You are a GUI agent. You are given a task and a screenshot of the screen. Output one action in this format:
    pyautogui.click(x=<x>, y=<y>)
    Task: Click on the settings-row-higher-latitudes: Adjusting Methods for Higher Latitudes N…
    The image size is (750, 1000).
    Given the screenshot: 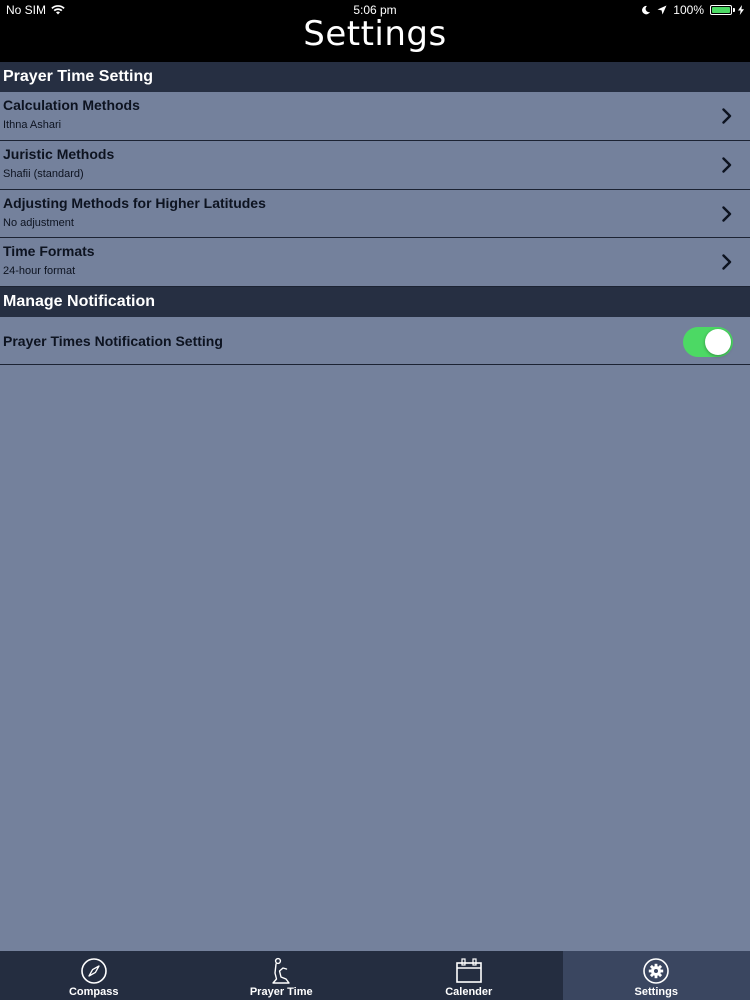 What is the action you would take?
    pyautogui.click(x=375, y=214)
    